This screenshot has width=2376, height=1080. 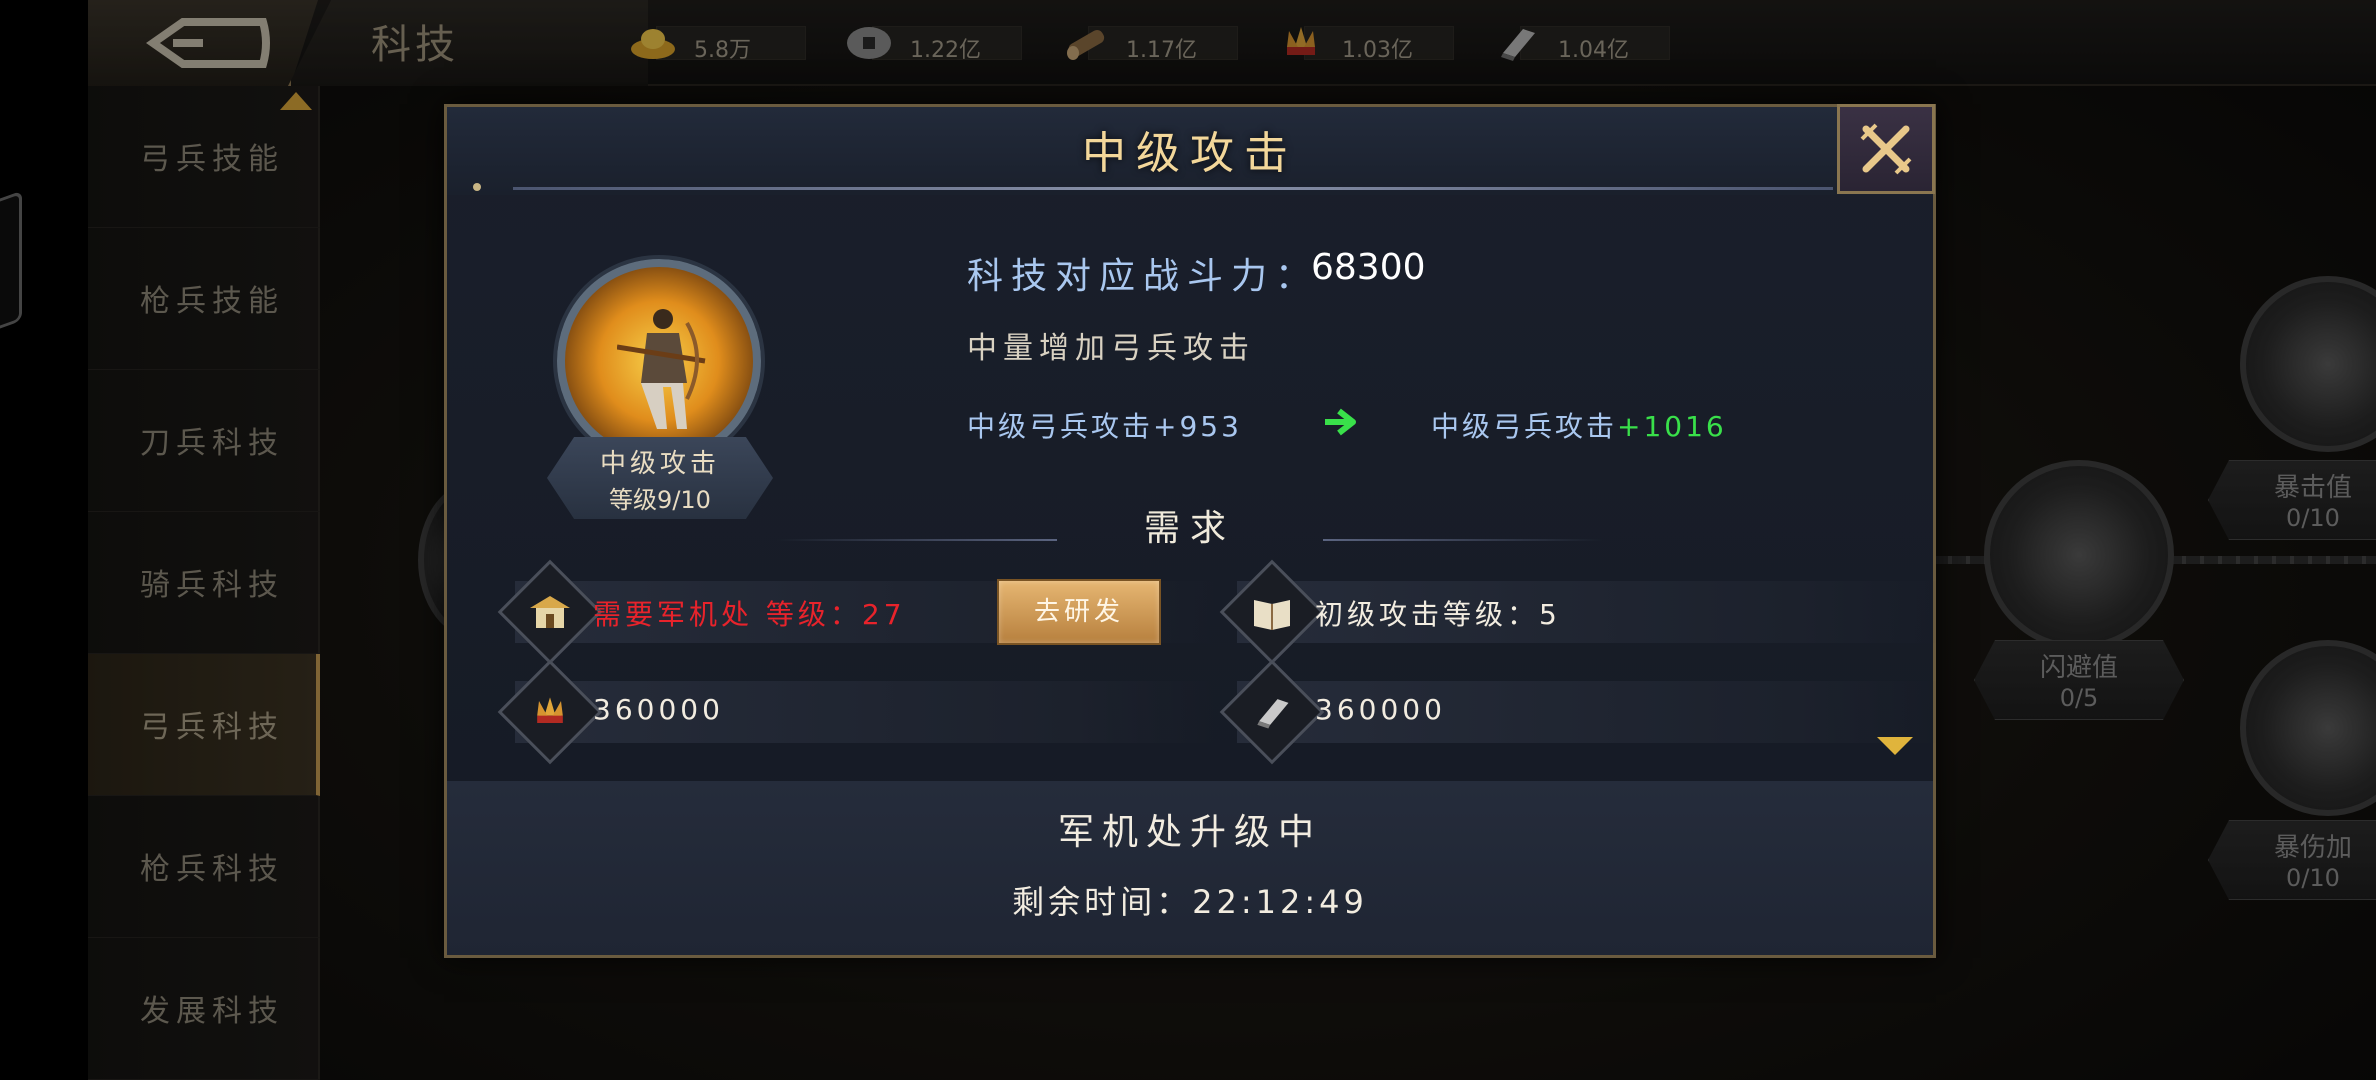 What do you see at coordinates (1143, 276) in the screenshot?
I see `power-label: 科技对应战斗力：` at bounding box center [1143, 276].